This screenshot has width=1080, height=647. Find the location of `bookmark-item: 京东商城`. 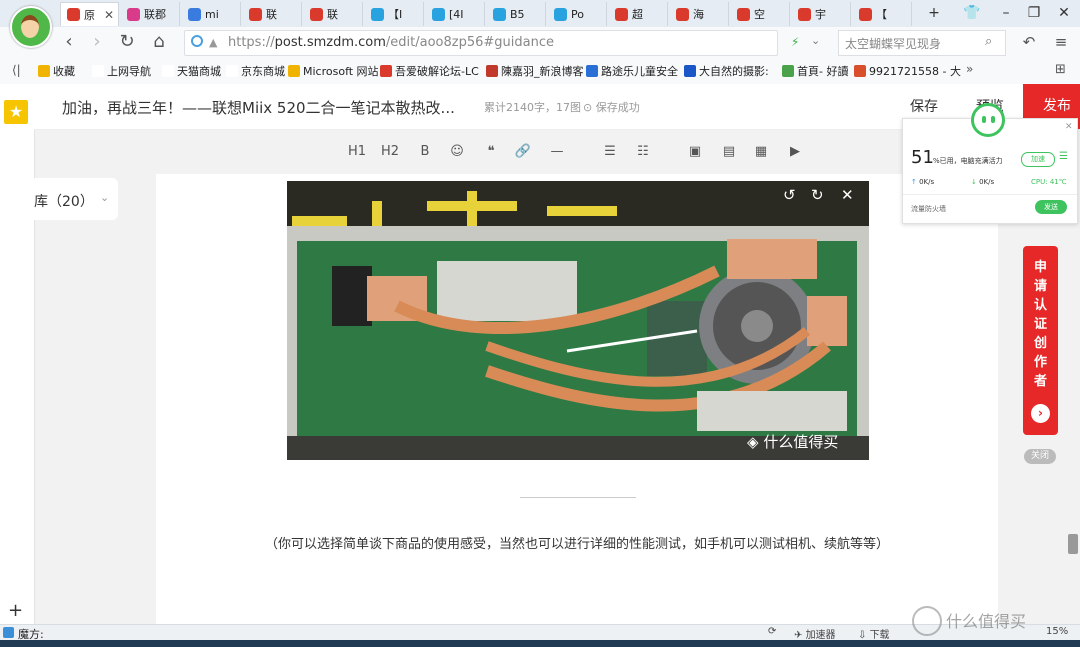

bookmark-item: 京东商城 is located at coordinates (255, 71).